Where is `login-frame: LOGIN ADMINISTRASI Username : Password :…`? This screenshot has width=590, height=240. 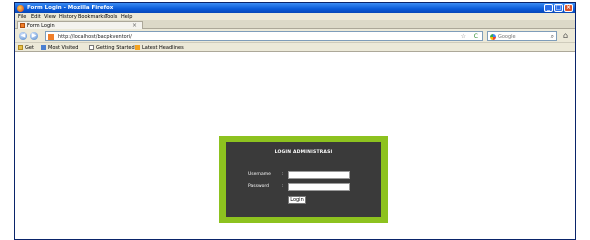 login-frame: LOGIN ADMINISTRASI Username : Password :… is located at coordinates (303, 179).